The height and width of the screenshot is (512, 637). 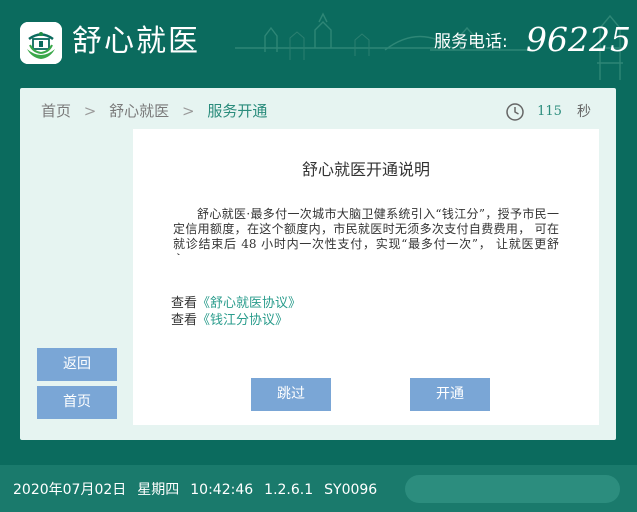 What do you see at coordinates (222, 490) in the screenshot?
I see `status-time: 10:42:46` at bounding box center [222, 490].